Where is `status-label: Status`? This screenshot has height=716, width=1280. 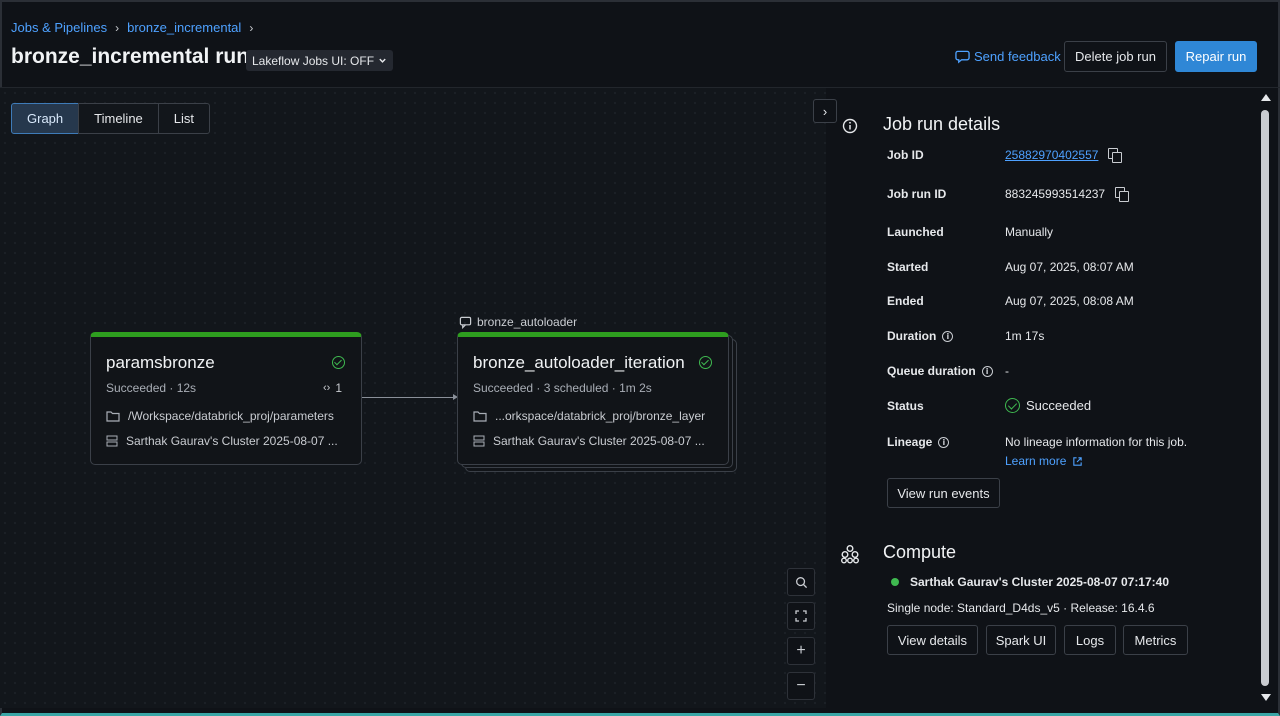
status-label: Status is located at coordinates (905, 406).